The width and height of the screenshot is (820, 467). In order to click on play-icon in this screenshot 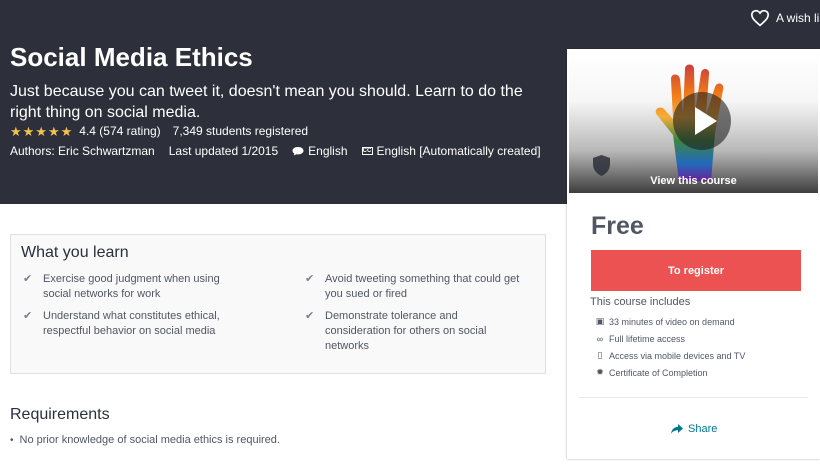, I will do `click(706, 121)`.